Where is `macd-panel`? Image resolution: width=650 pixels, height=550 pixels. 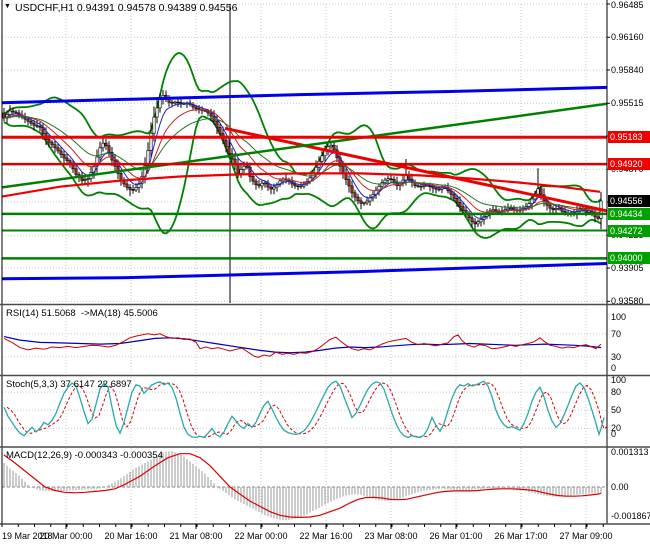 macd-panel is located at coordinates (302, 486).